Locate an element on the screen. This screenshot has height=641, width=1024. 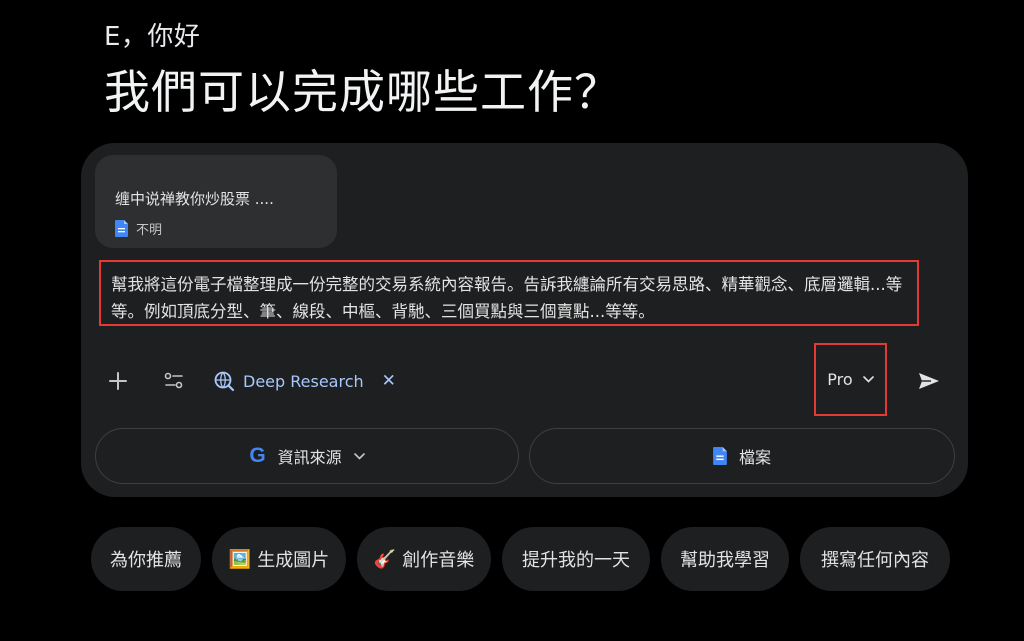
tools-button is located at coordinates (174, 381).